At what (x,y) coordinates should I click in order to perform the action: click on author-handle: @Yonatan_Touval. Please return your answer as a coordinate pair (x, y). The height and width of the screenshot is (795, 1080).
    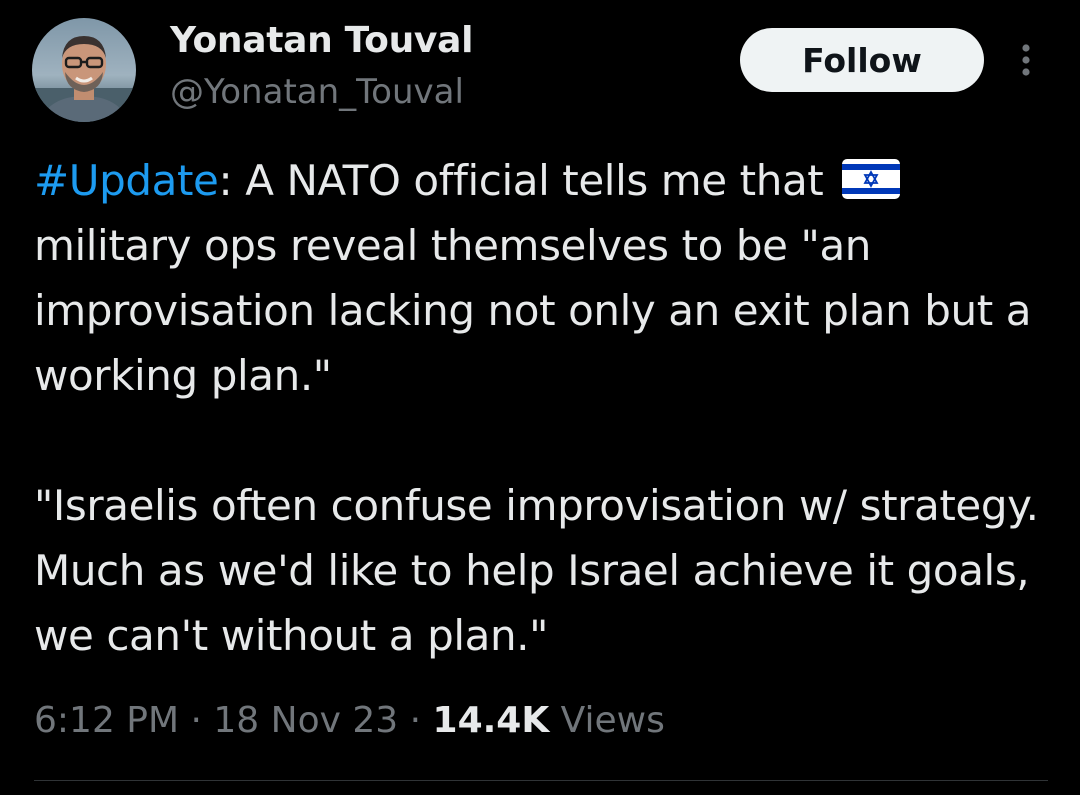
    Looking at the image, I should click on (317, 92).